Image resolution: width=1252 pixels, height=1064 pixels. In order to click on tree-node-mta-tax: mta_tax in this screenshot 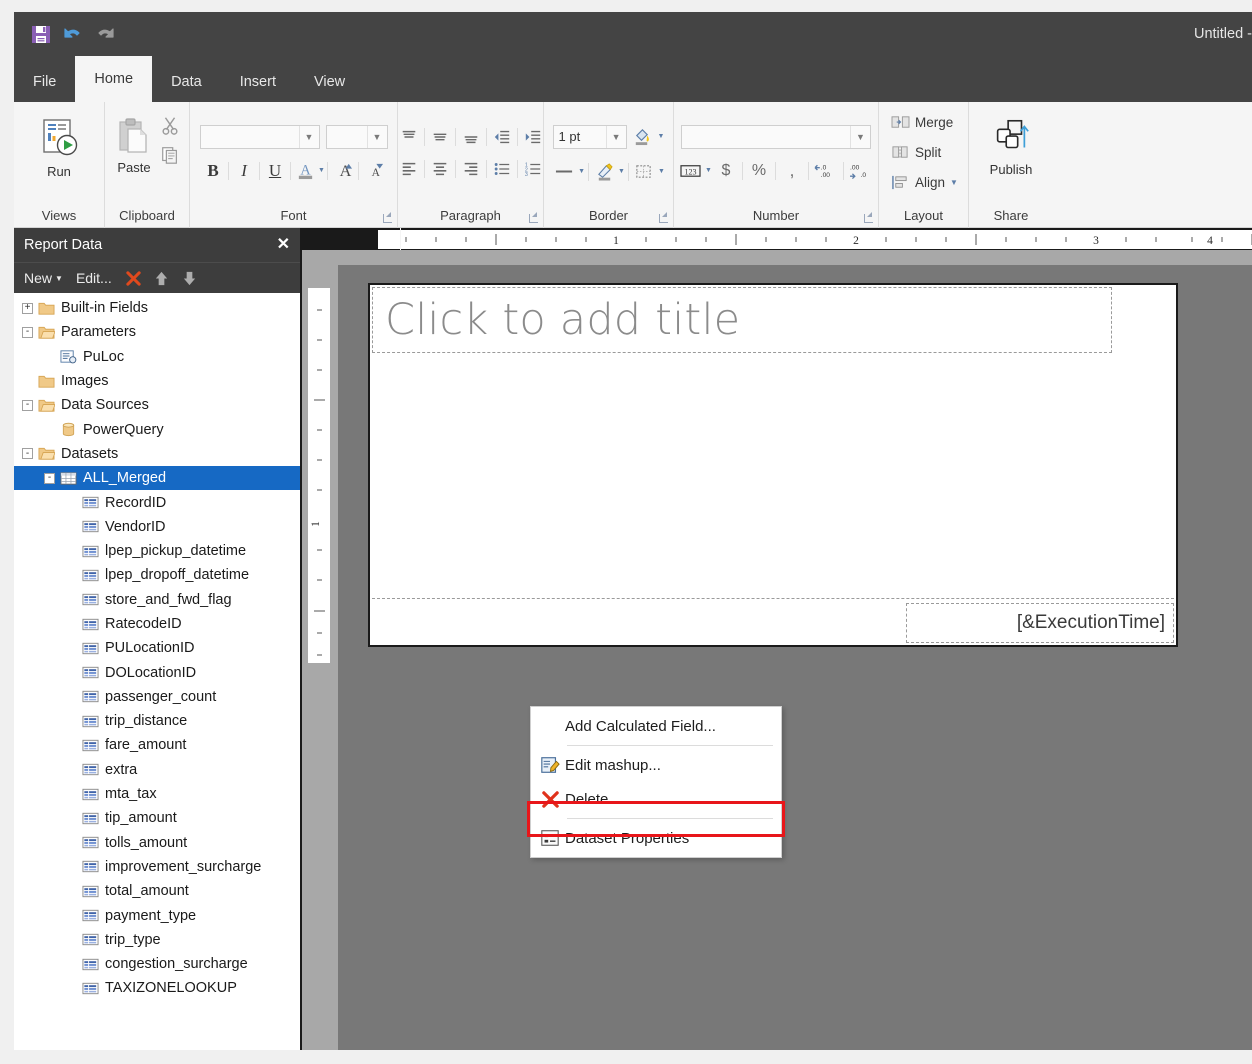, I will do `click(157, 794)`.